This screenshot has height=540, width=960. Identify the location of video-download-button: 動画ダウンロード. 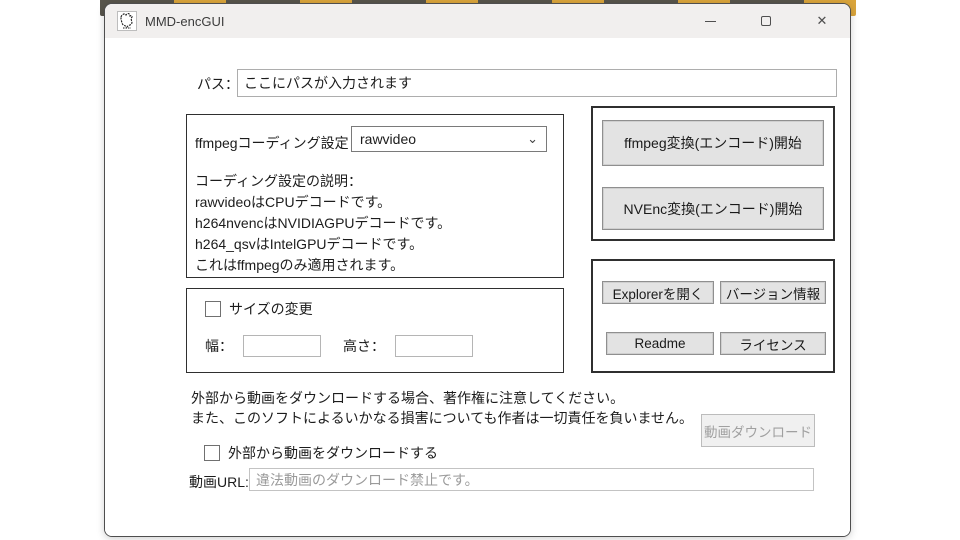
(758, 430).